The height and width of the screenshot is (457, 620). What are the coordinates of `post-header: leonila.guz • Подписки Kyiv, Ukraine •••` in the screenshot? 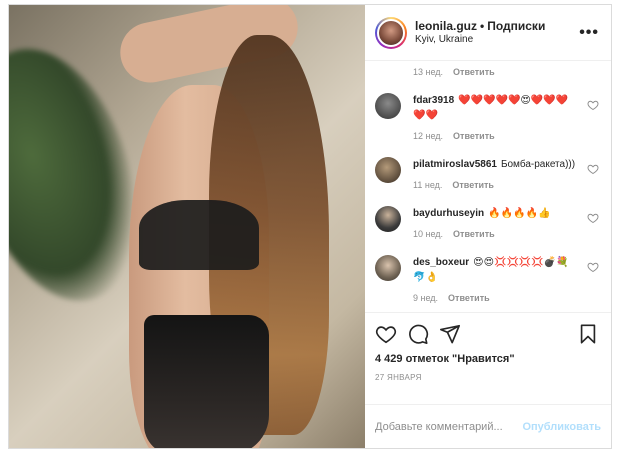 It's located at (488, 33).